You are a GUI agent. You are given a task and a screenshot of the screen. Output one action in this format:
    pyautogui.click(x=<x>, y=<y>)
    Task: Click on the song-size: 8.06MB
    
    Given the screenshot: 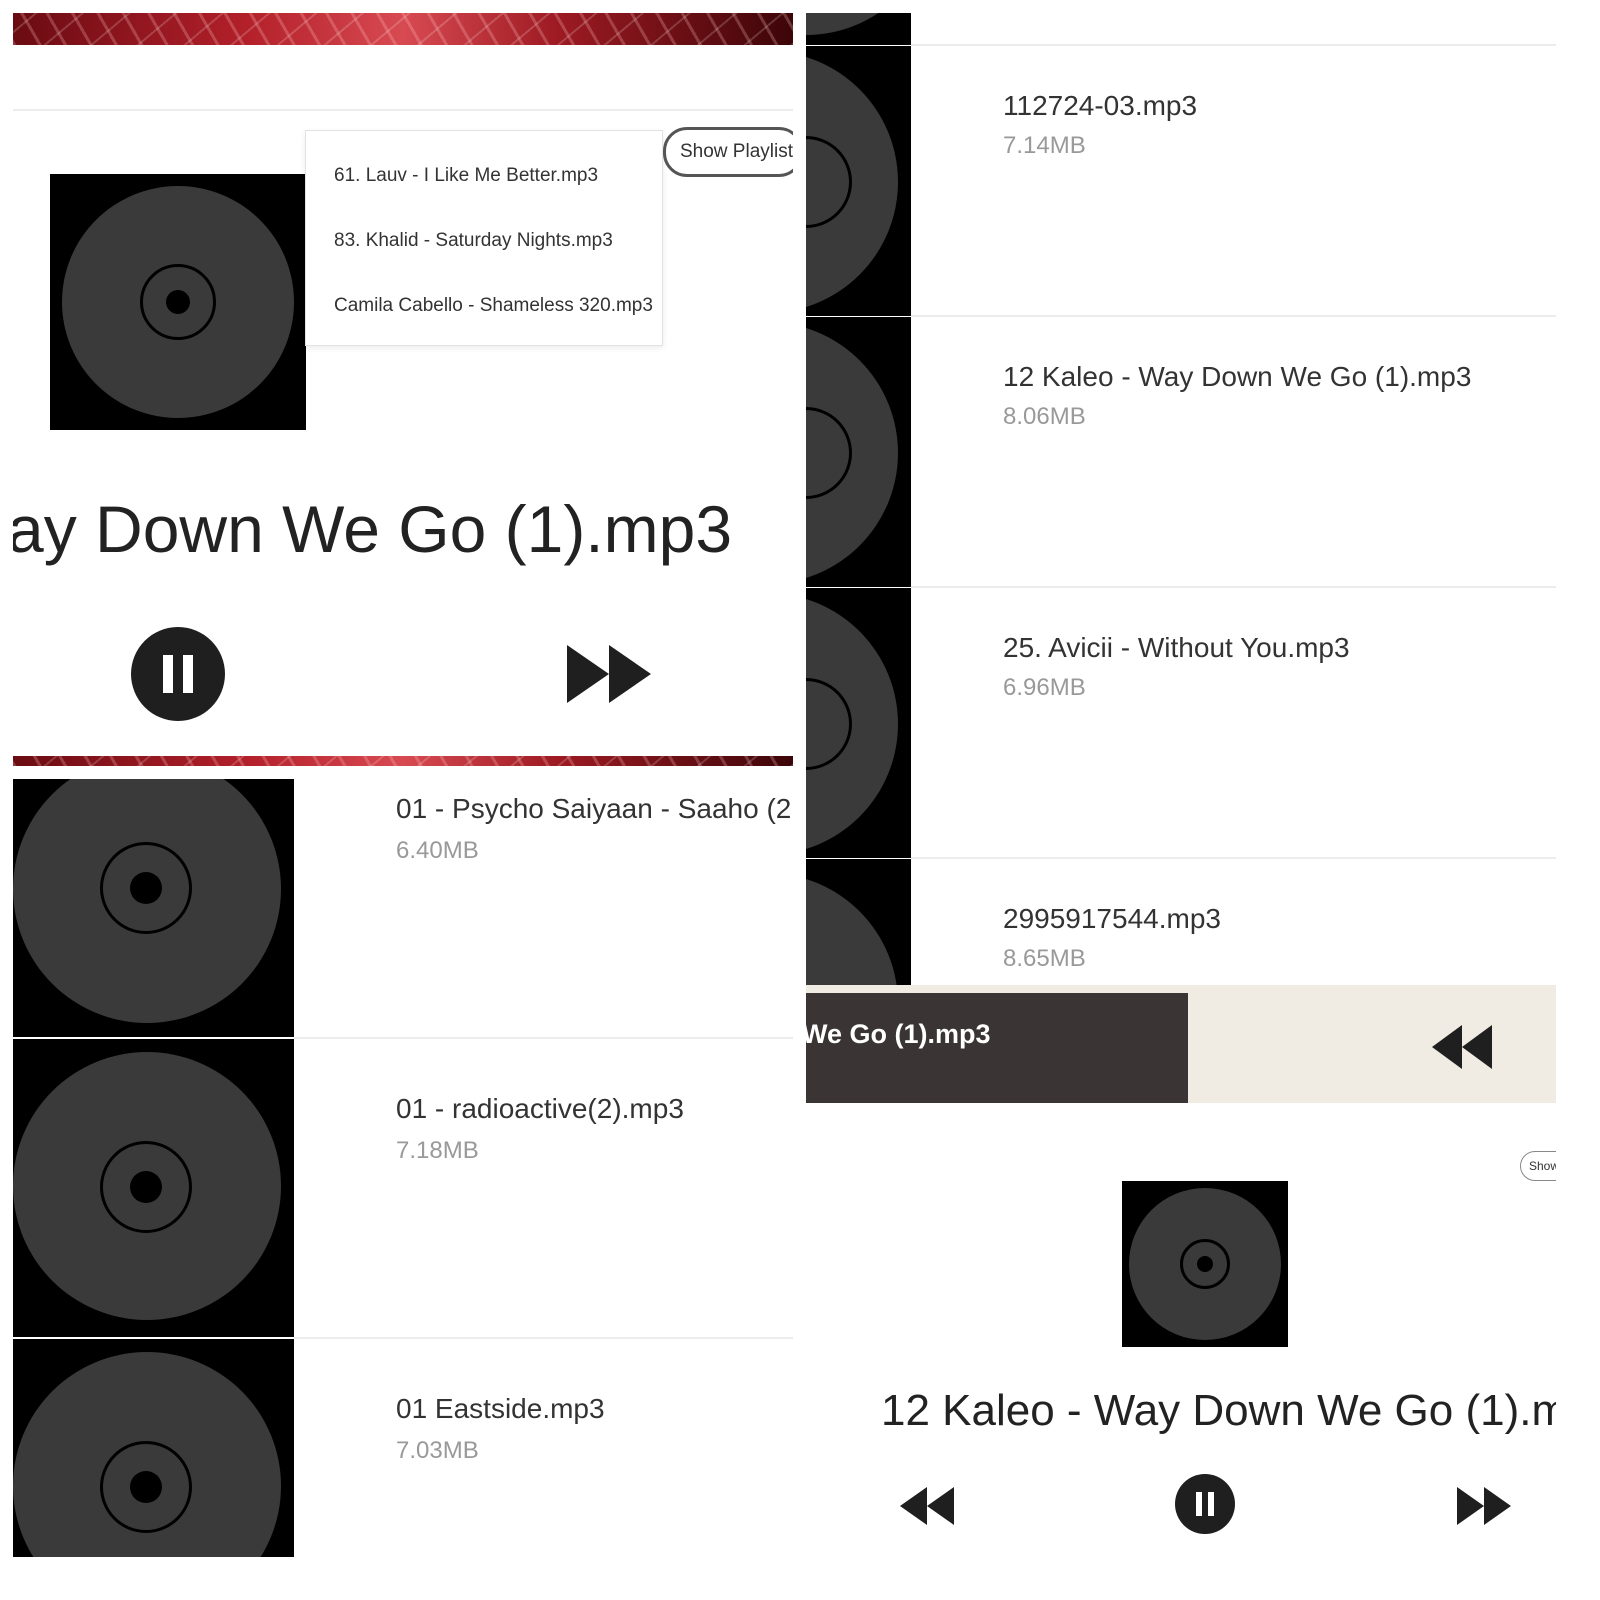 What is the action you would take?
    pyautogui.click(x=1044, y=416)
    